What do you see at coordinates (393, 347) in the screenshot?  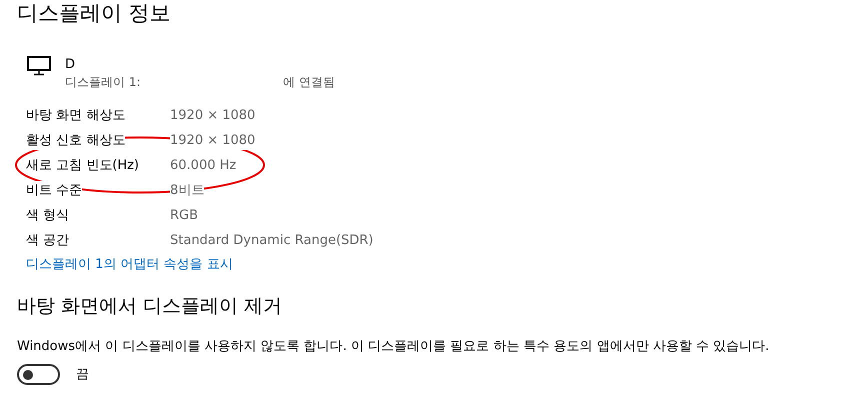 I see `section-description: Windows에서 이 디스플레이를 사용하지 않도록 합니다. 이 디스플레이를 필요로 하는 특수 용도의 앱에서만 사용할 수 있습니다.` at bounding box center [393, 347].